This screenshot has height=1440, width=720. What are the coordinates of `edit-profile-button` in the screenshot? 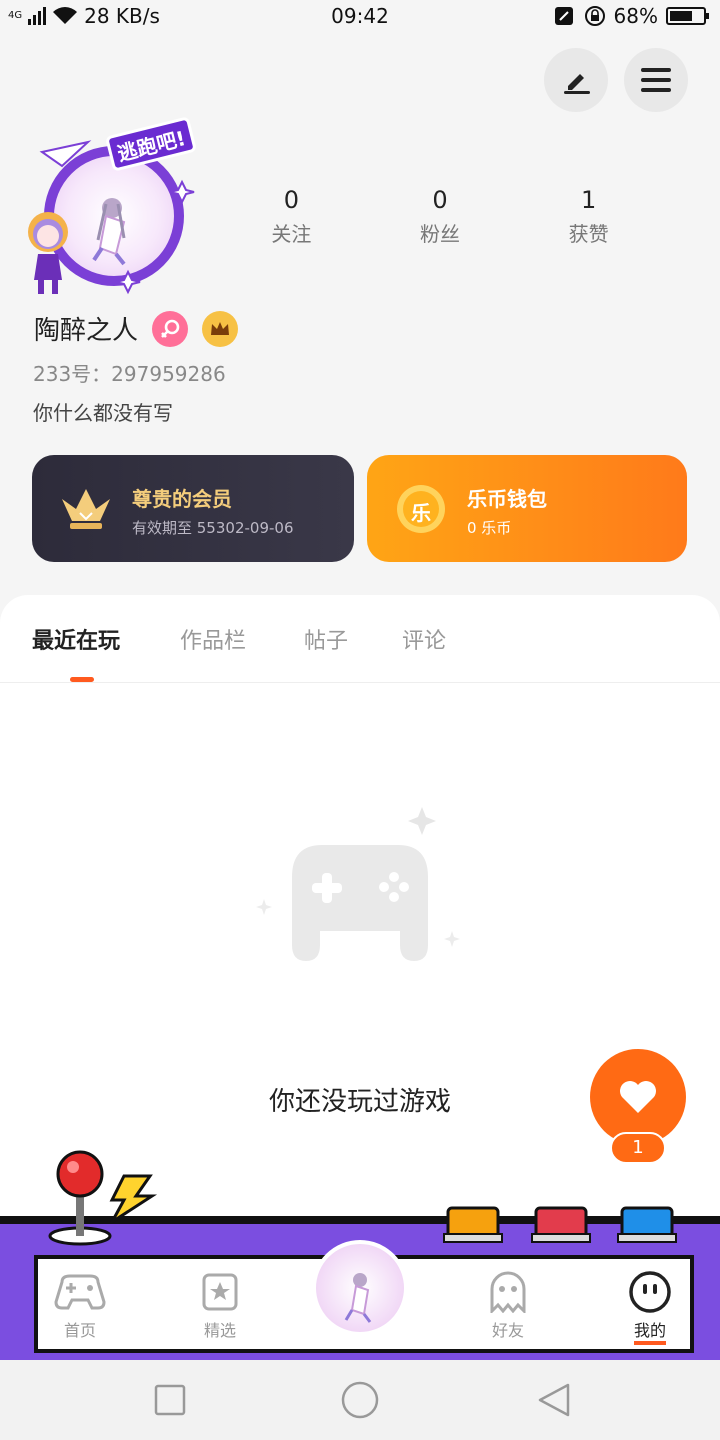 It's located at (576, 80).